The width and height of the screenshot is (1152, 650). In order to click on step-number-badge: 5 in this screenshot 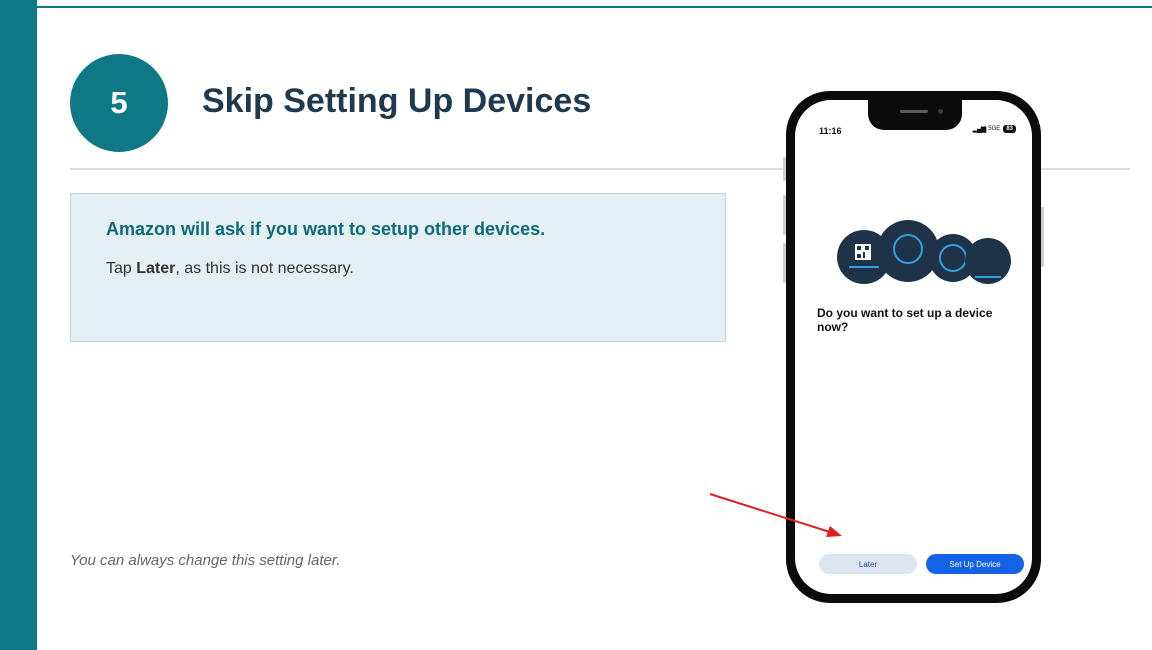, I will do `click(119, 103)`.